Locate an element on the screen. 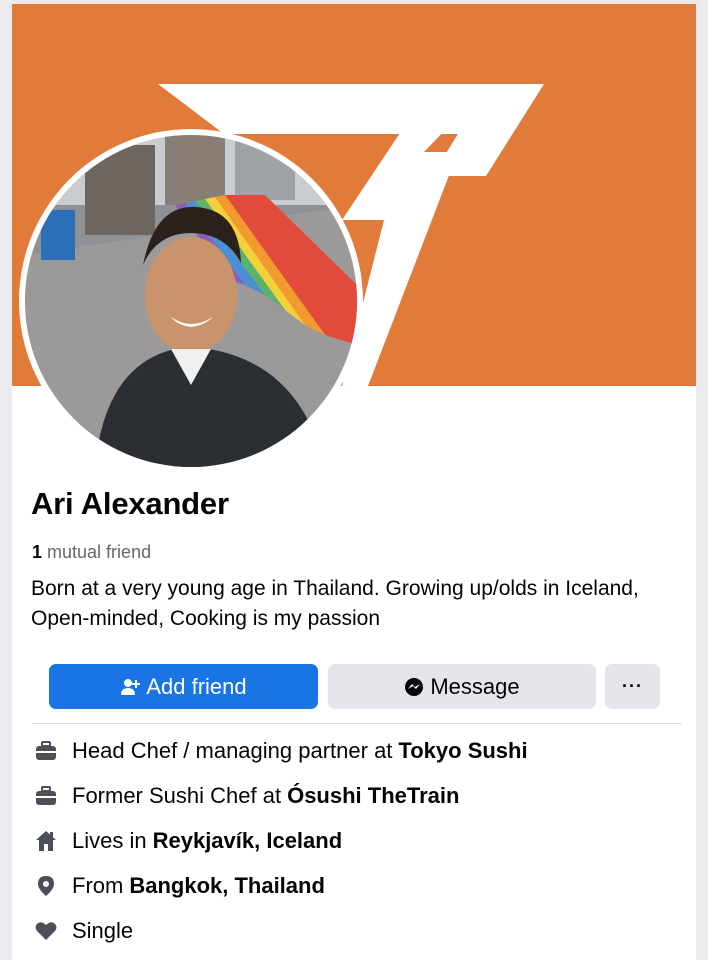 This screenshot has height=960, width=708. info-row-lives-in: Lives in Reykjavík, Iceland is located at coordinates (188, 841).